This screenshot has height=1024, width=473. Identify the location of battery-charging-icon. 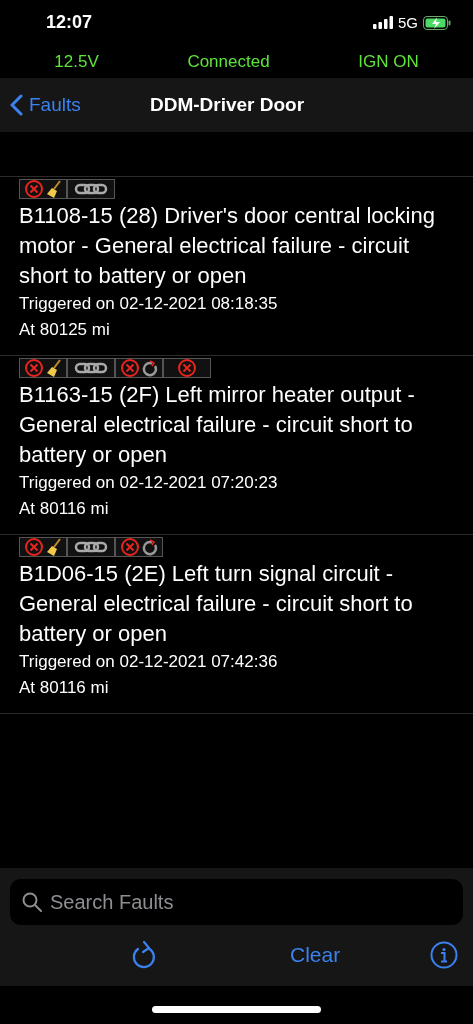
(437, 22).